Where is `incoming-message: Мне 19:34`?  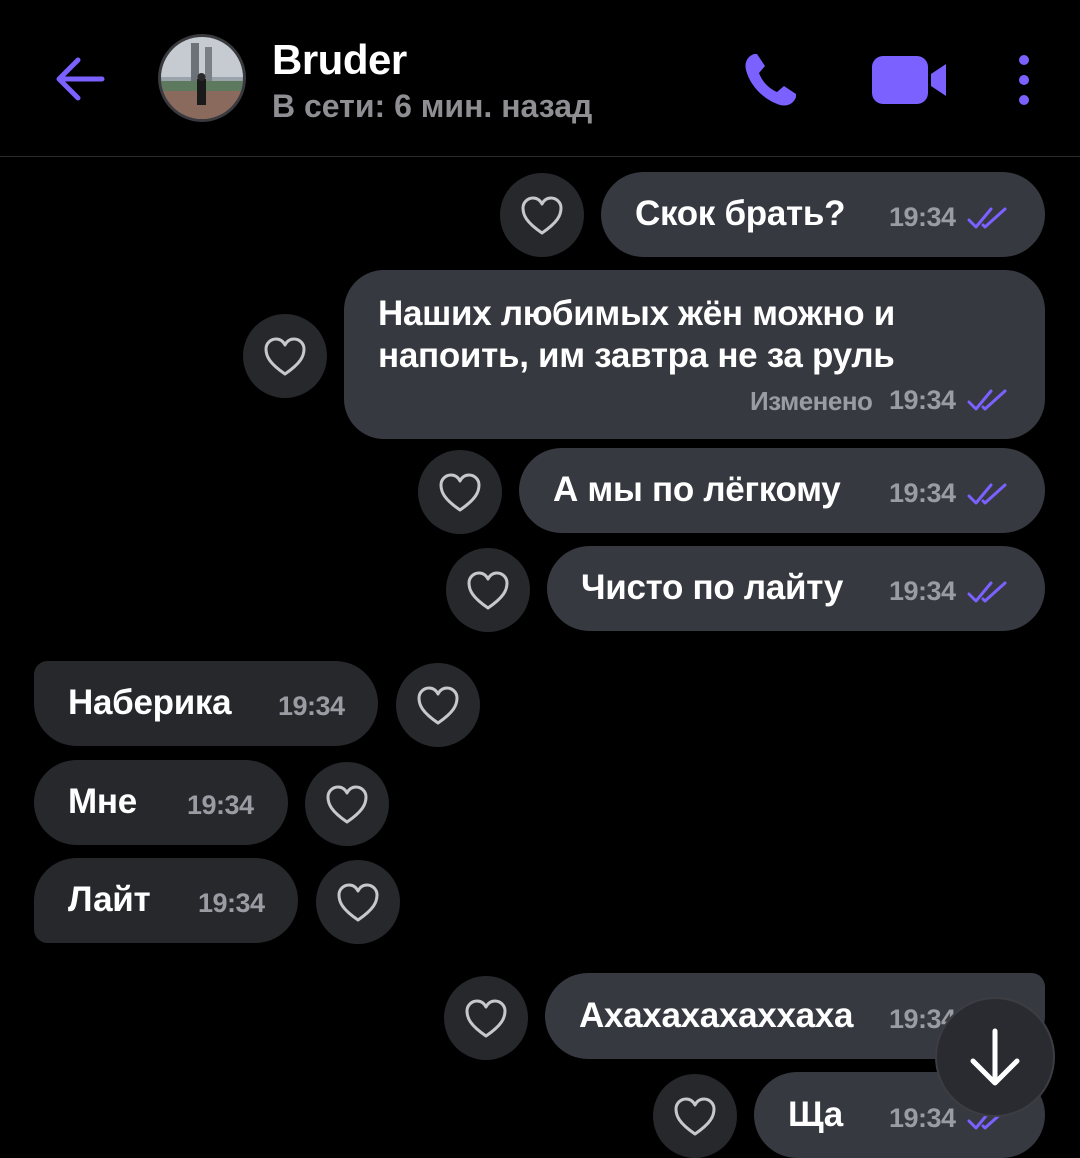 incoming-message: Мне 19:34 is located at coordinates (161, 802).